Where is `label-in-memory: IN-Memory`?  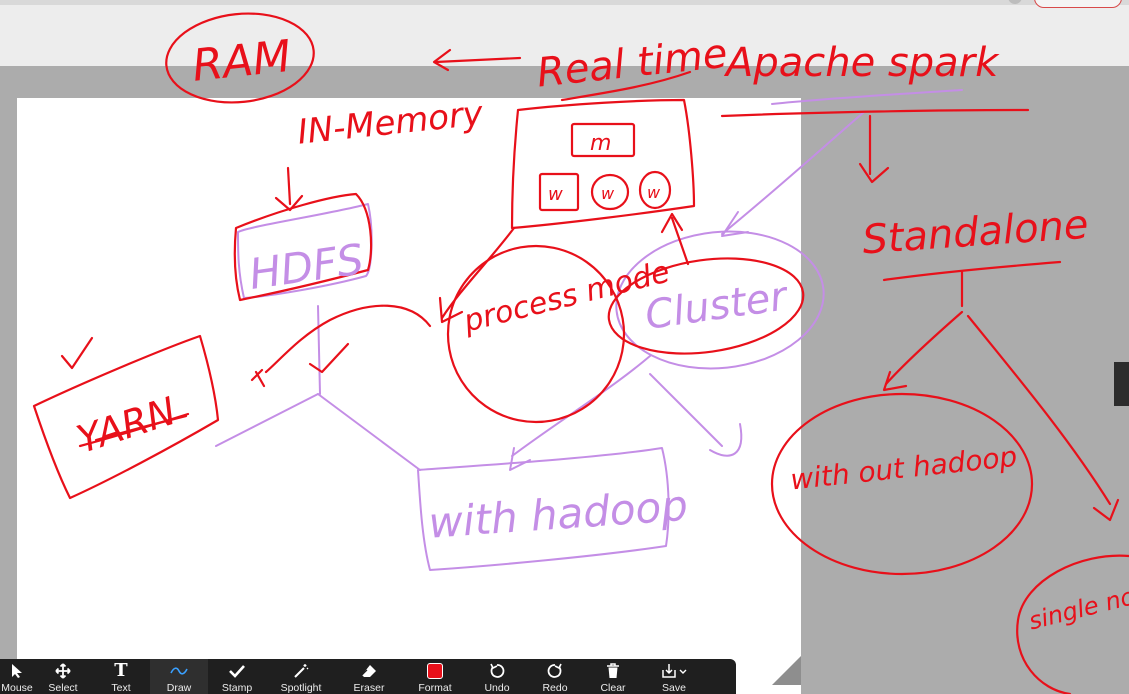
label-in-memory: IN-Memory is located at coordinates (391, 122).